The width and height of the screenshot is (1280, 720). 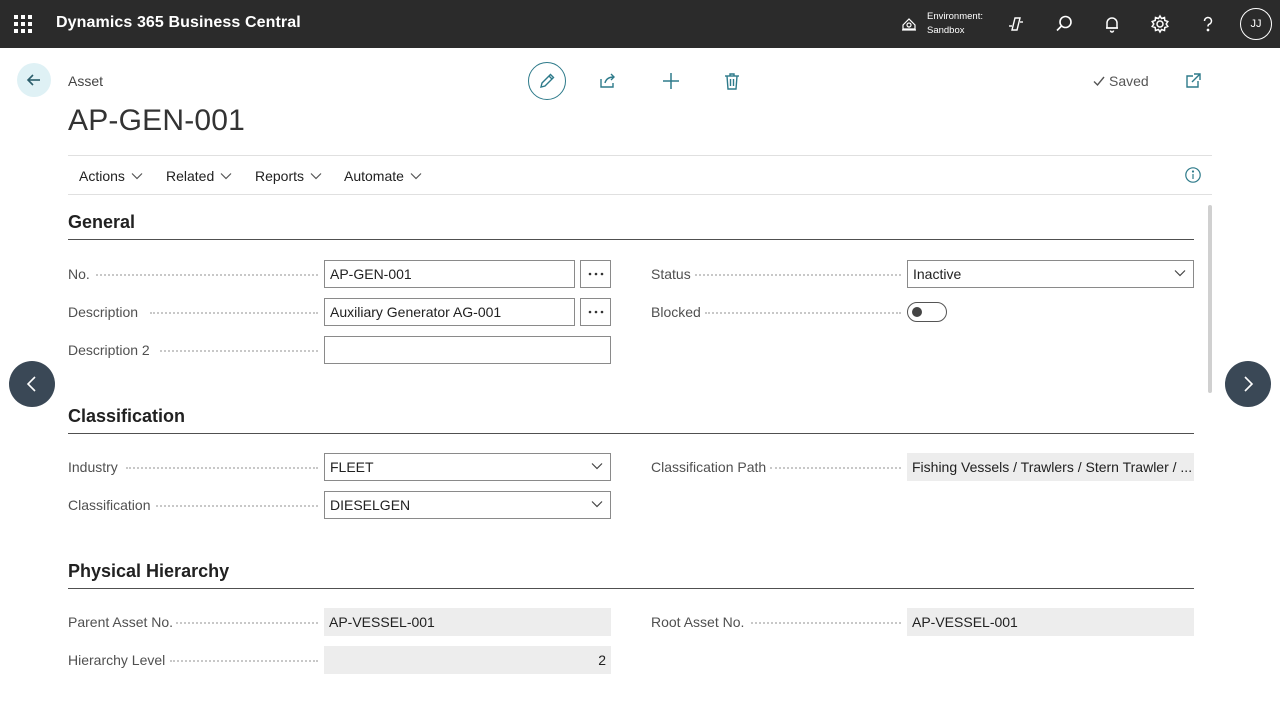 I want to click on environment-value: Sandbox, so click(x=946, y=30).